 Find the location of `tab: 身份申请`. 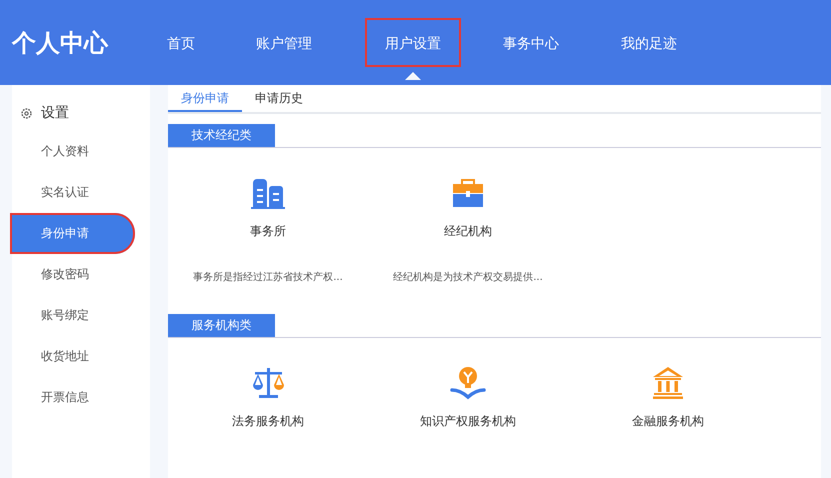

tab: 身份申请 is located at coordinates (205, 98).